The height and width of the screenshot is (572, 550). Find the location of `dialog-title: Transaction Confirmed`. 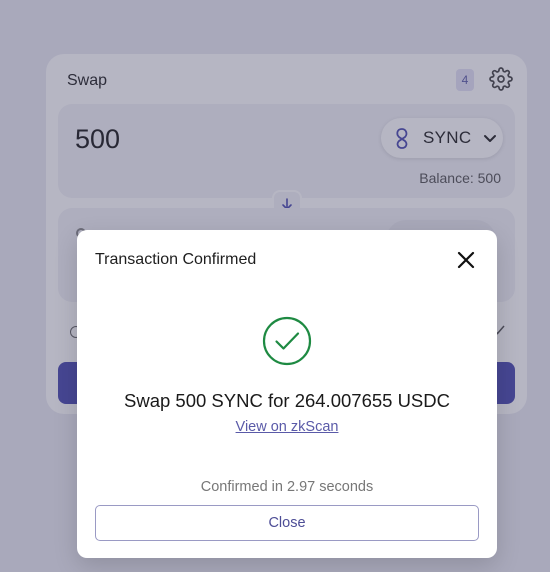

dialog-title: Transaction Confirmed is located at coordinates (176, 259).